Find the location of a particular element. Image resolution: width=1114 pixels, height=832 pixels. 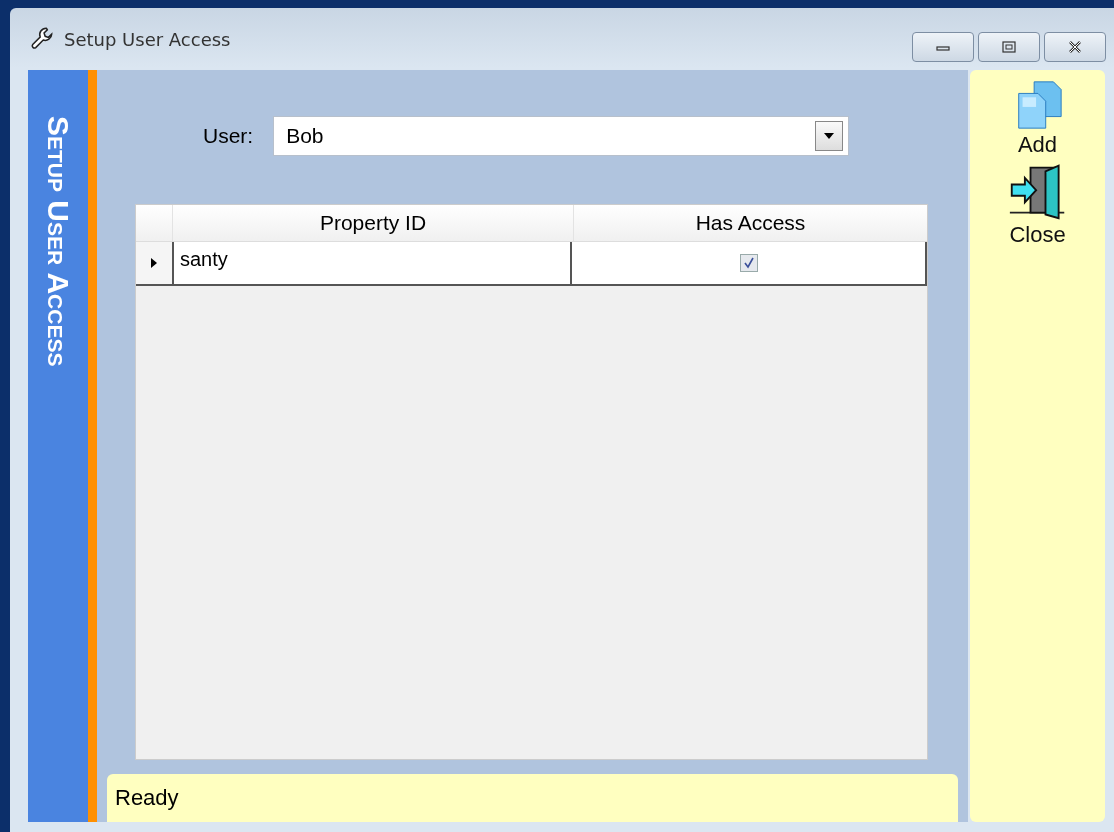

row-header is located at coordinates (155, 263).